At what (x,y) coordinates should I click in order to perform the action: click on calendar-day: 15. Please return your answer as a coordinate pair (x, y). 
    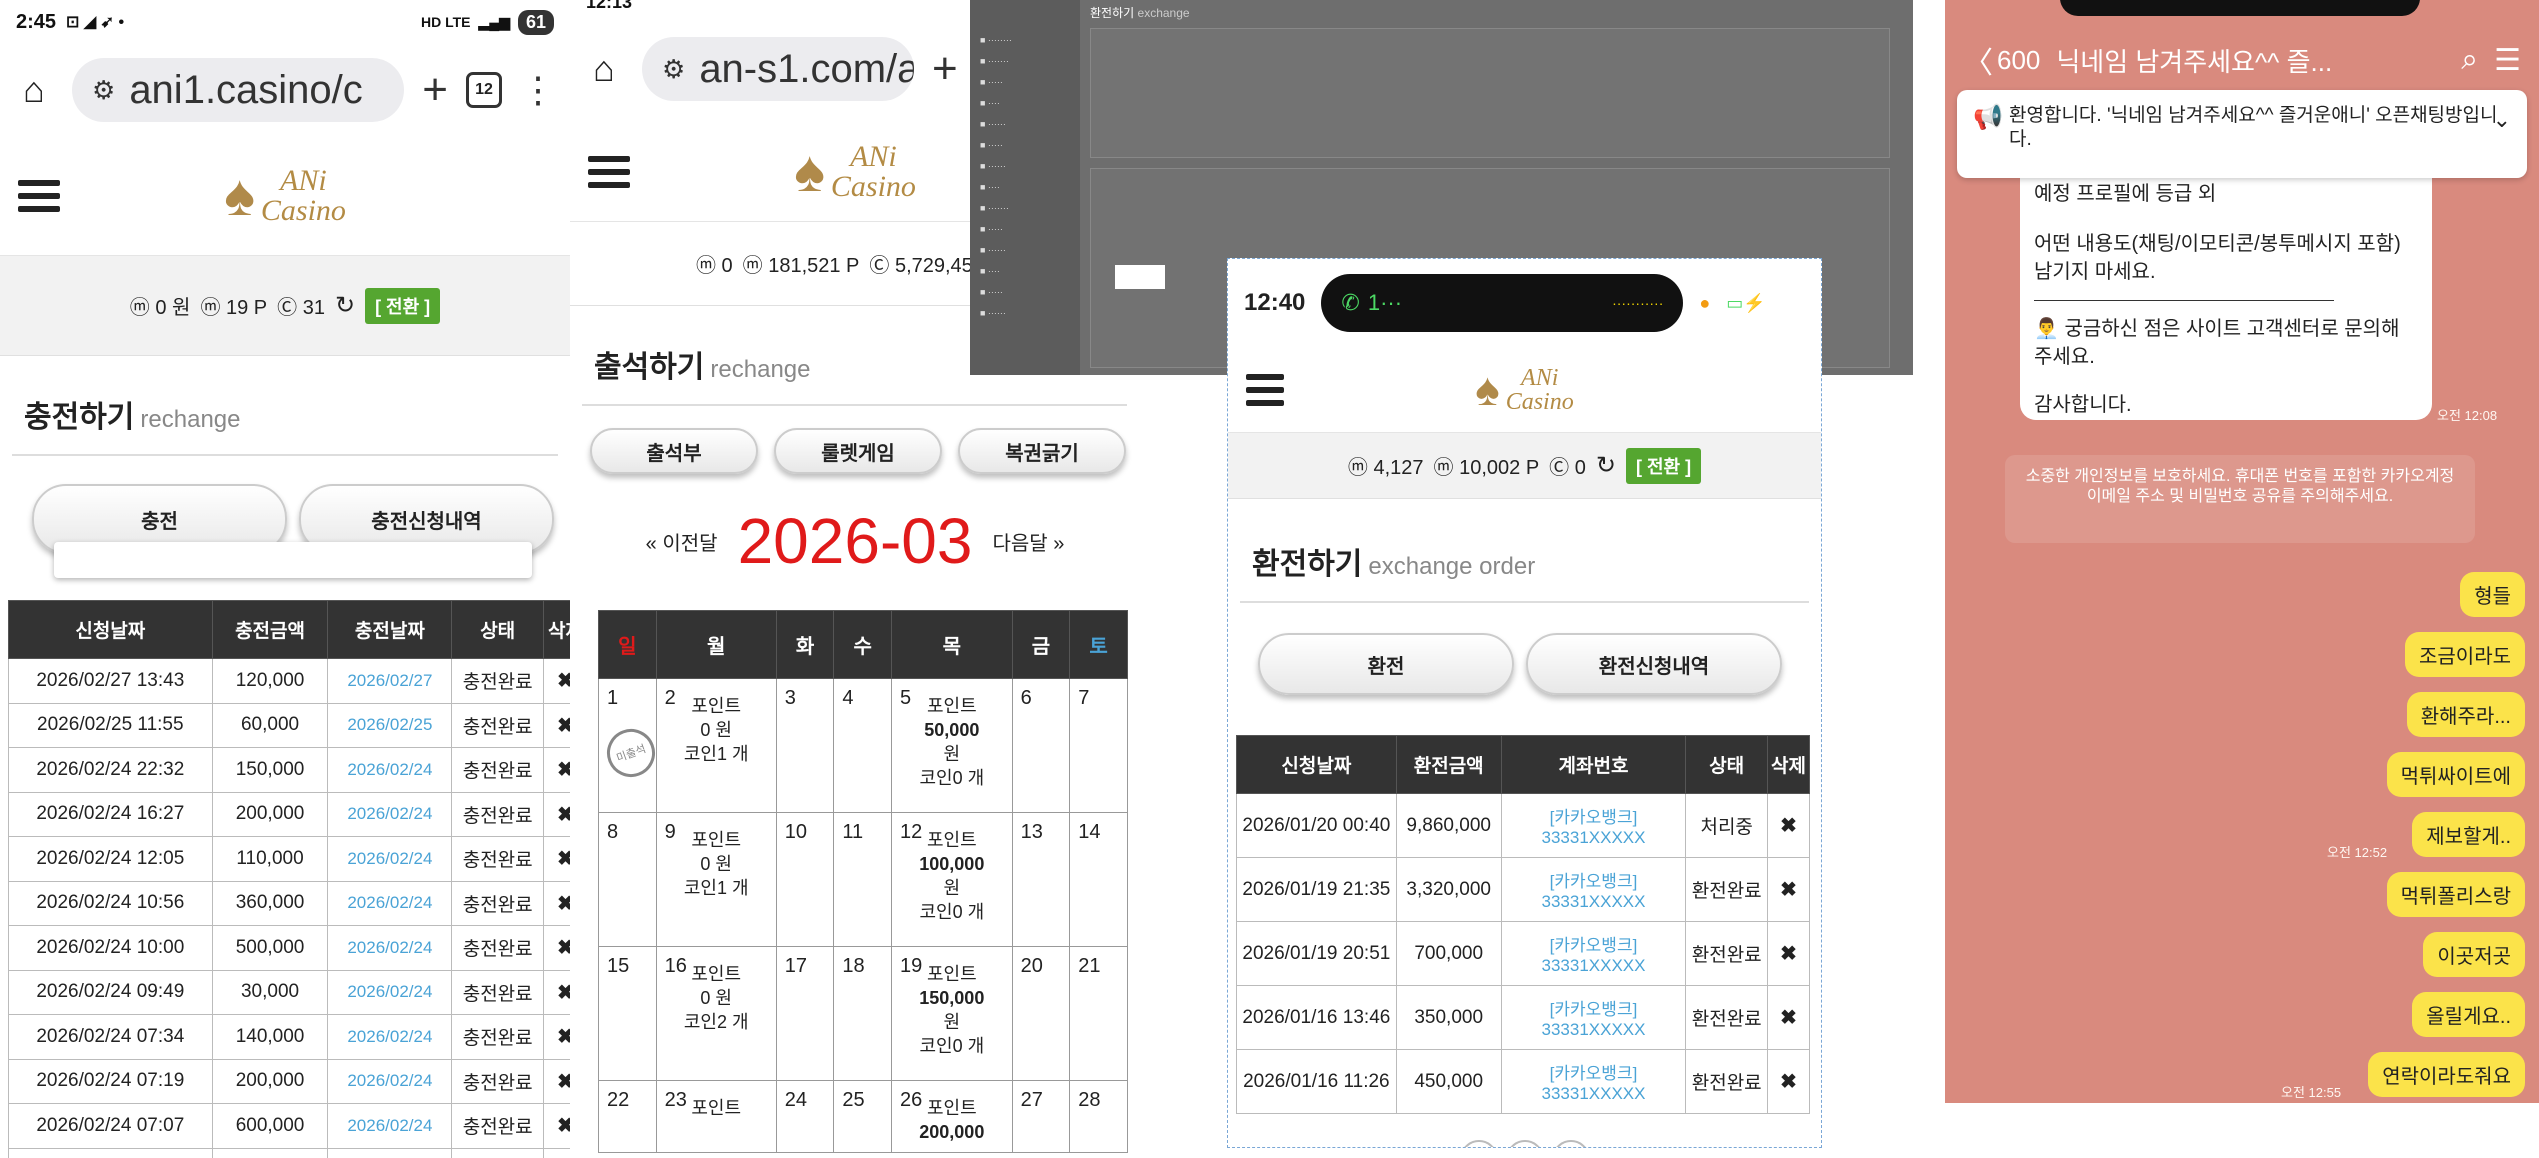
    Looking at the image, I should click on (627, 1013).